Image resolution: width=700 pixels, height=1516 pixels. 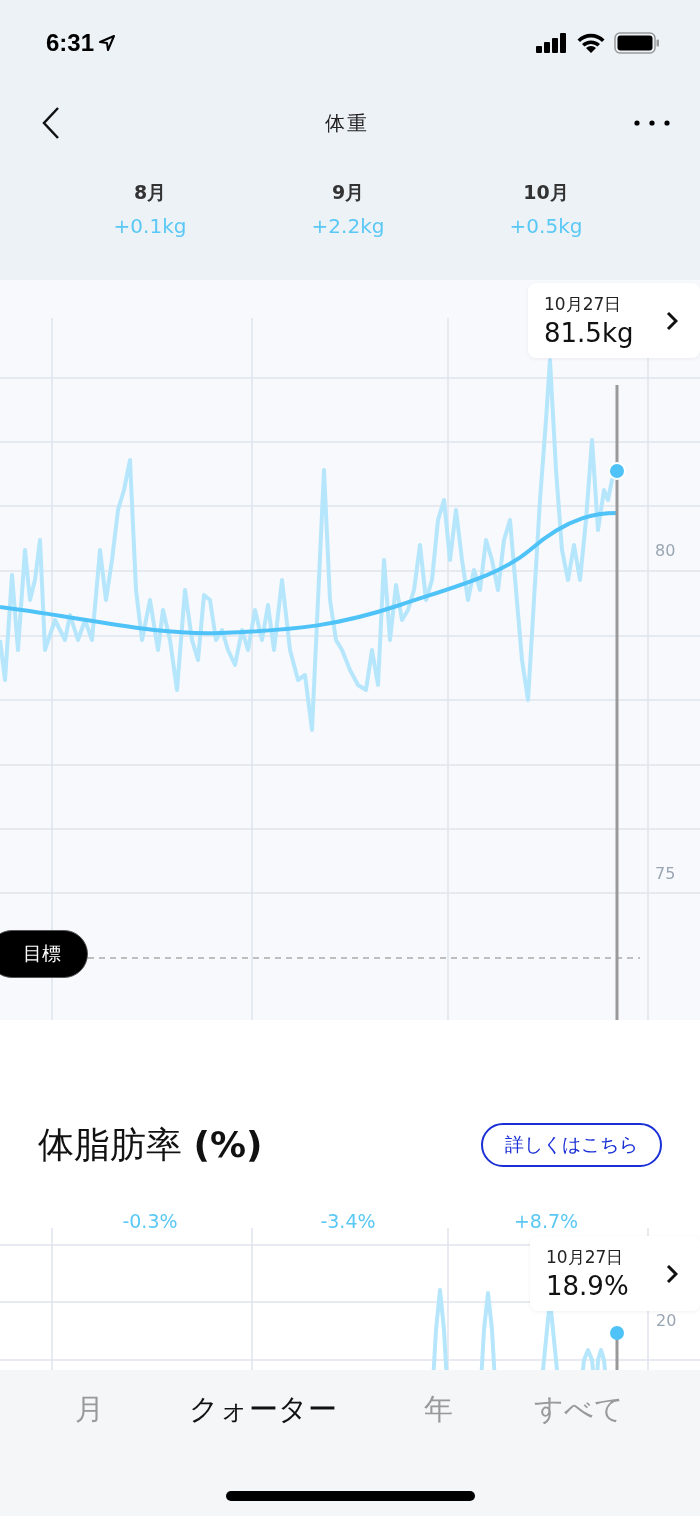 What do you see at coordinates (546, 226) in the screenshot?
I see `weight-change: +0.5kg` at bounding box center [546, 226].